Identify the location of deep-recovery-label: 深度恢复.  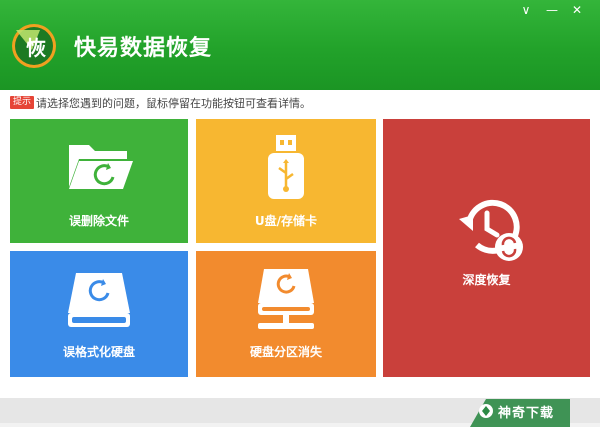
(486, 280).